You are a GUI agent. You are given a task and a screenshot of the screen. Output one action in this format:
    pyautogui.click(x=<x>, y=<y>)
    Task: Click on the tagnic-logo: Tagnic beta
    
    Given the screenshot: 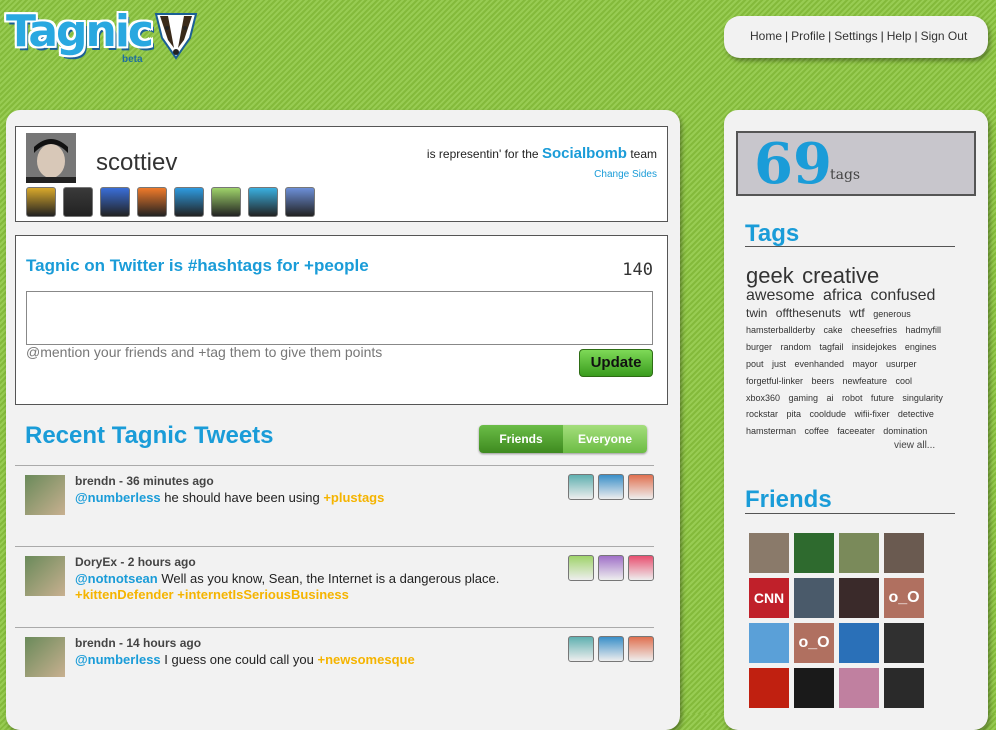 What is the action you would take?
    pyautogui.click(x=106, y=37)
    